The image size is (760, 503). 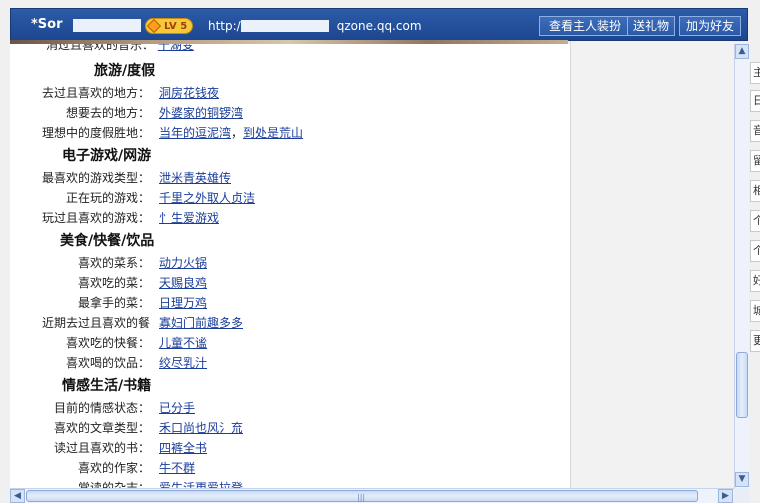 I want to click on side-tab: 城, so click(x=755, y=311).